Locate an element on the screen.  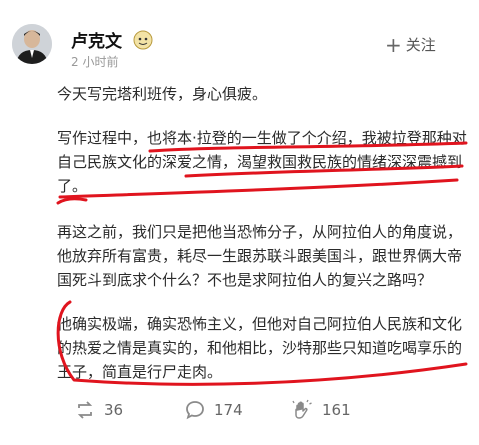
repost-count: 36 is located at coordinates (114, 410).